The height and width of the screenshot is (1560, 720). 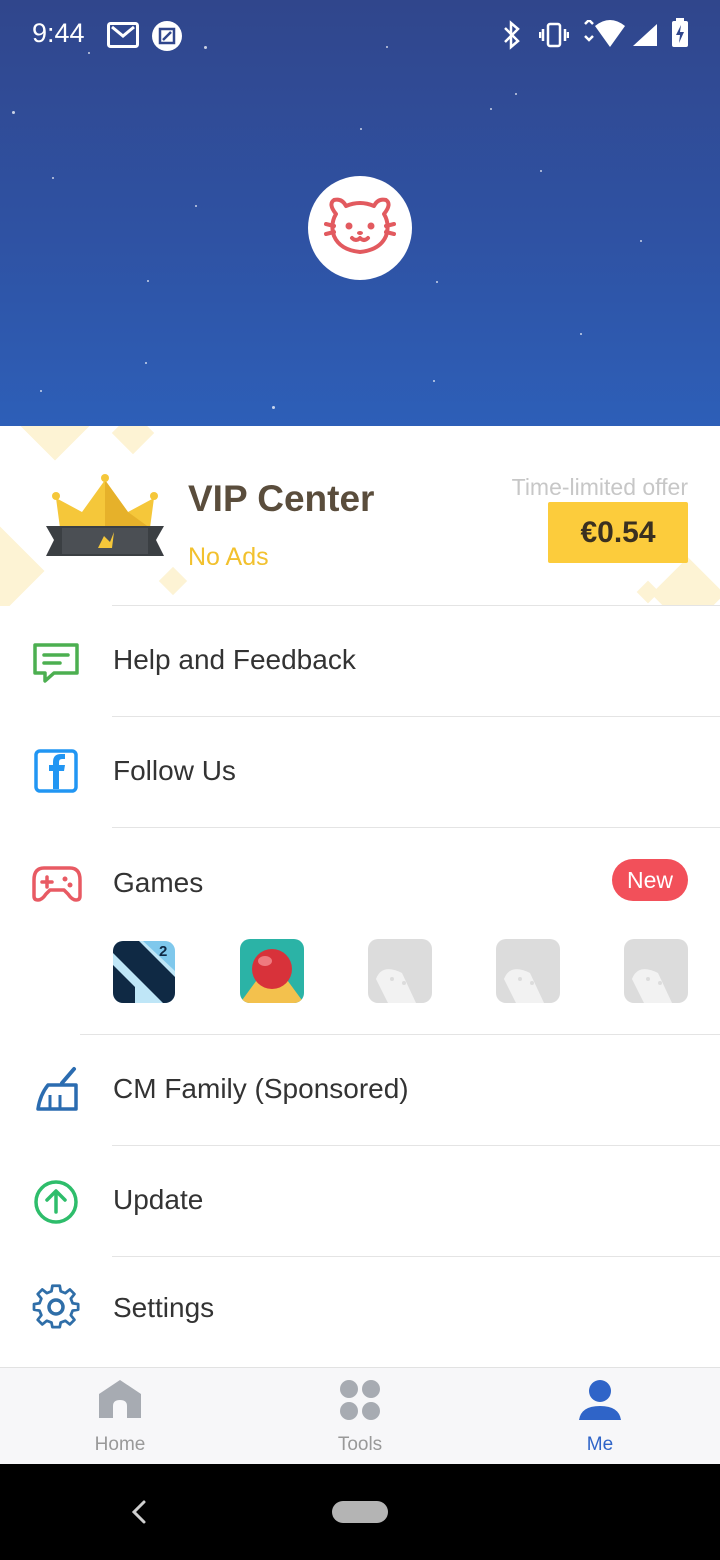 I want to click on status-time: 9:44, so click(x=58, y=33).